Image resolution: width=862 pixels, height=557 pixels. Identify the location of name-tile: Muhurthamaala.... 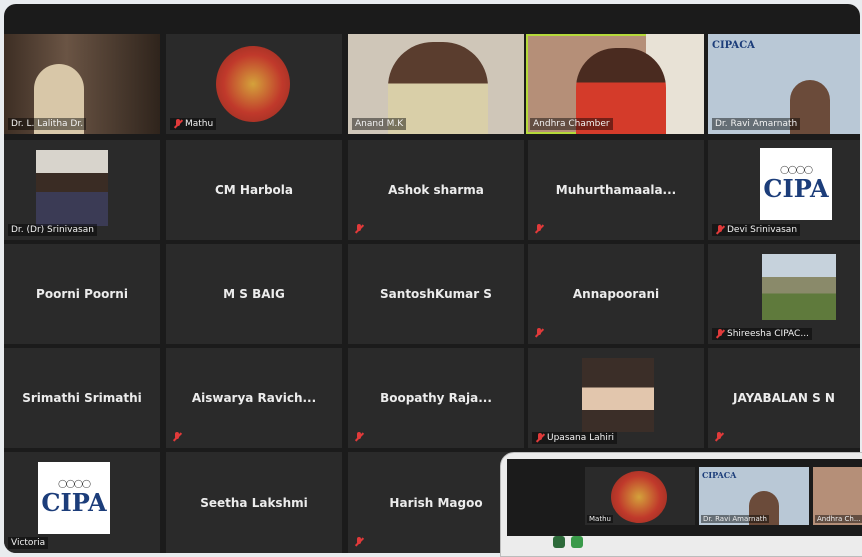
(616, 190).